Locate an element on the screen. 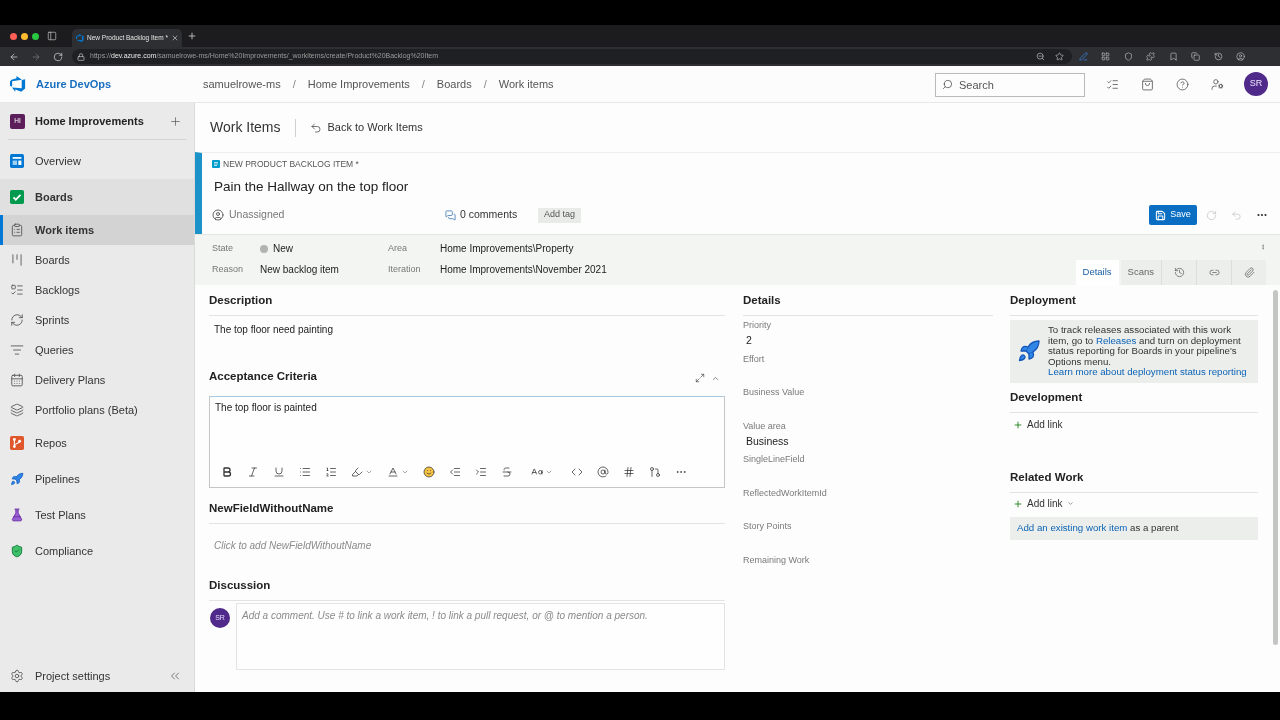 Image resolution: width=1280 pixels, height=720 pixels. section-heading: Deployment is located at coordinates (1043, 300).